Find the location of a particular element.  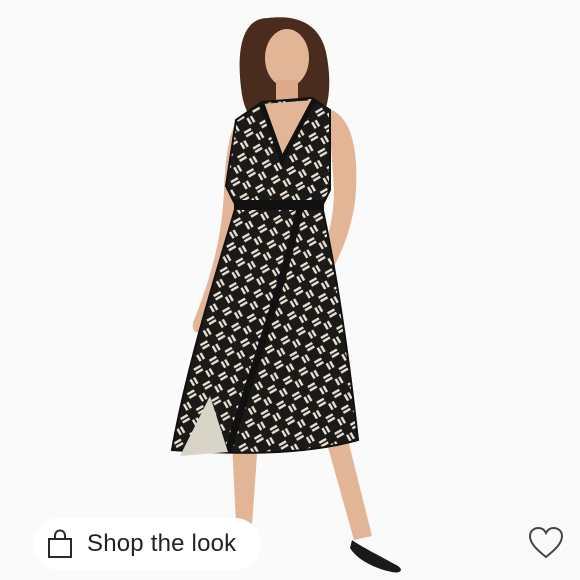

sandal is located at coordinates (375, 556).